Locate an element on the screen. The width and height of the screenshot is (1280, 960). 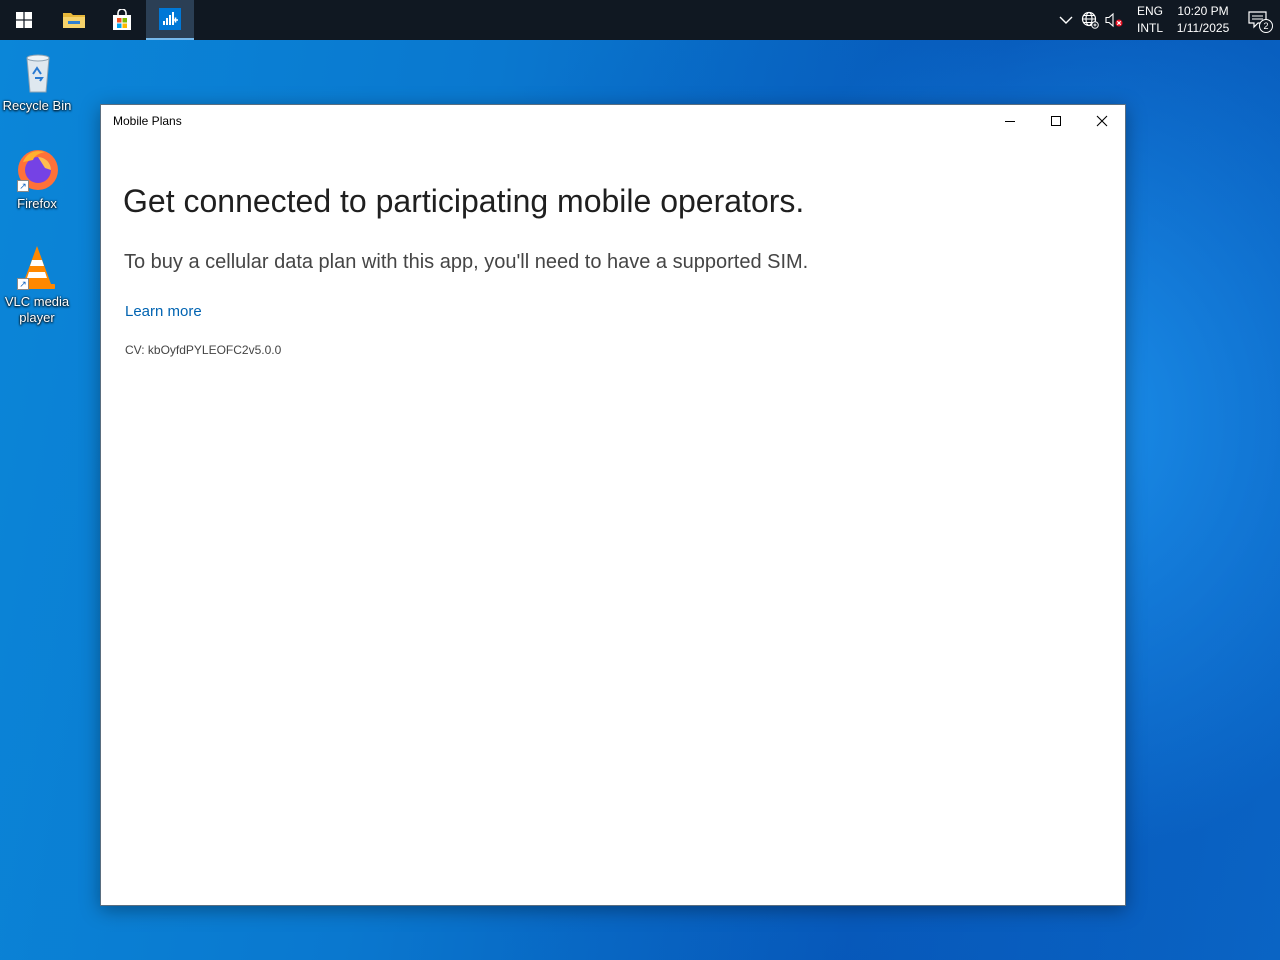
correlation-vector-text: CV: kbOyfdPYLEOFC2v5.0.0 is located at coordinates (203, 350).